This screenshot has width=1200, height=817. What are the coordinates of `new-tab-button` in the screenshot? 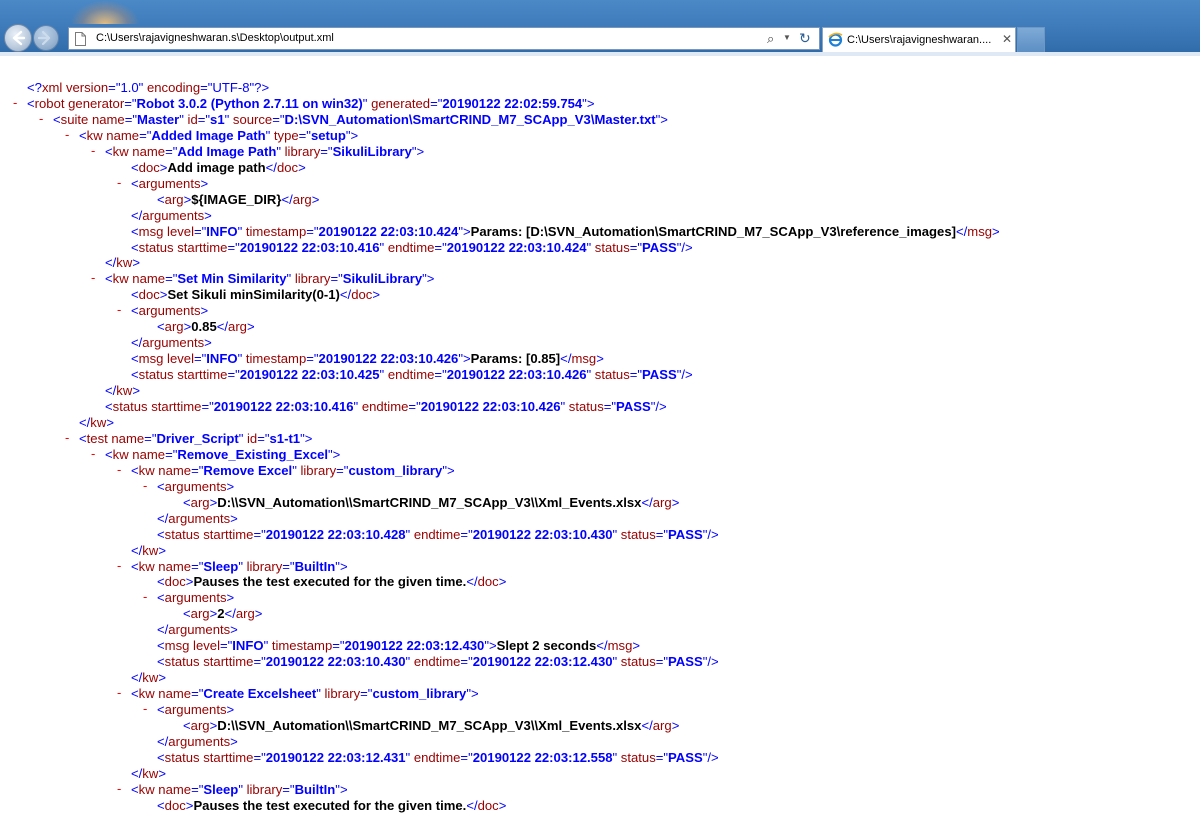 It's located at (1031, 40).